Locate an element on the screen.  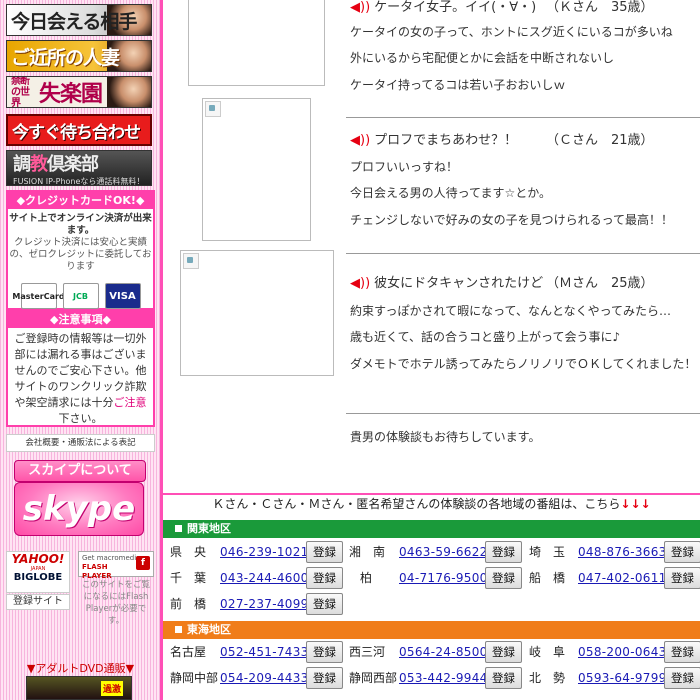
phone-number-link: 027-237-4099 is located at coordinates (264, 604).